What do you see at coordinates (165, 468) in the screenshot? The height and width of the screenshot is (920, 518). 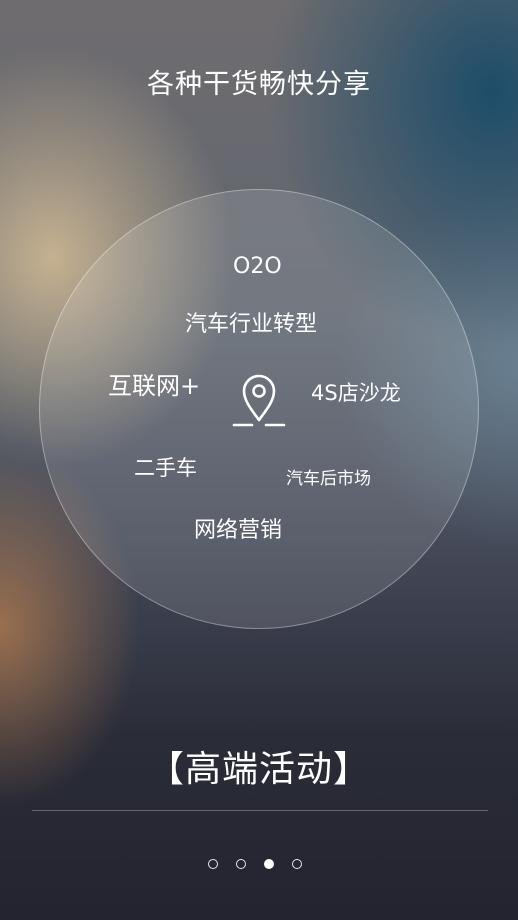 I see `tag-used-car: 二手车` at bounding box center [165, 468].